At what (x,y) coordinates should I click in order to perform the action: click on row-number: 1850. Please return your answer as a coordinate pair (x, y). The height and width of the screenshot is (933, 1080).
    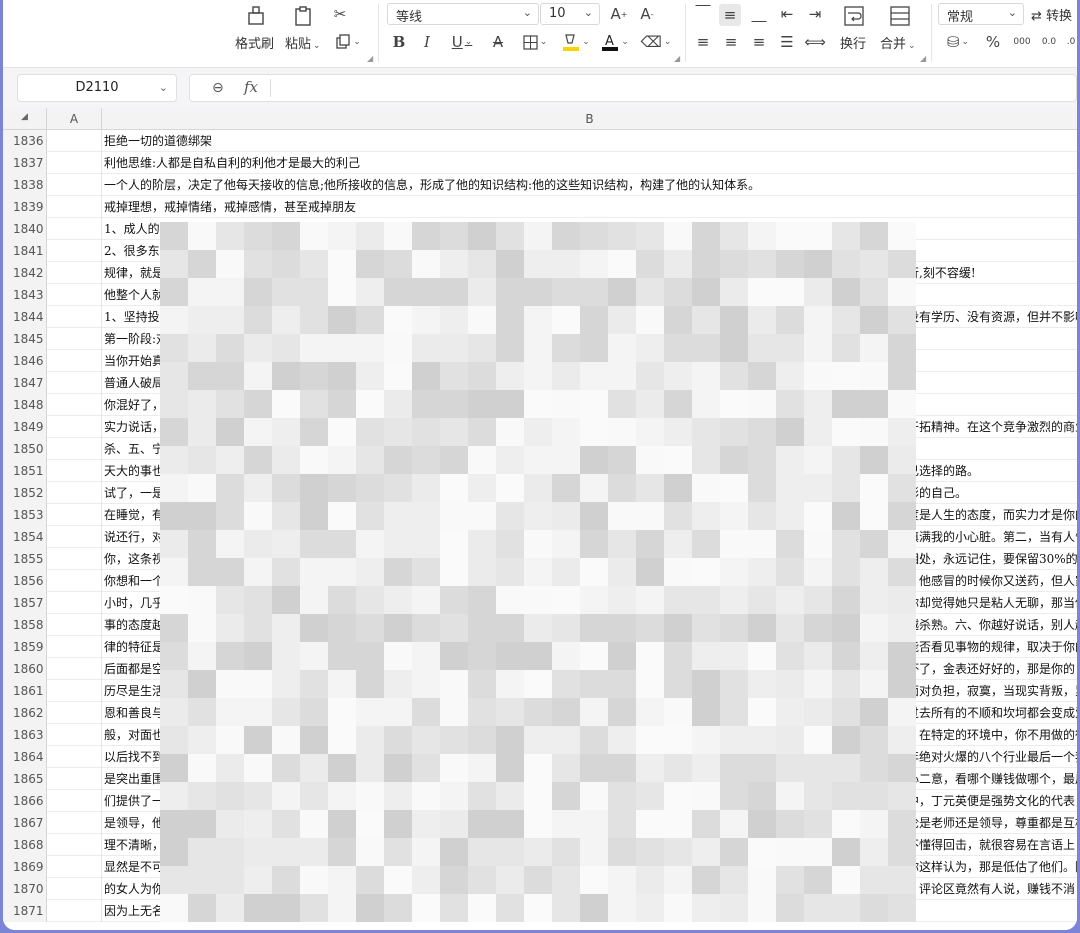
    Looking at the image, I should click on (25, 449).